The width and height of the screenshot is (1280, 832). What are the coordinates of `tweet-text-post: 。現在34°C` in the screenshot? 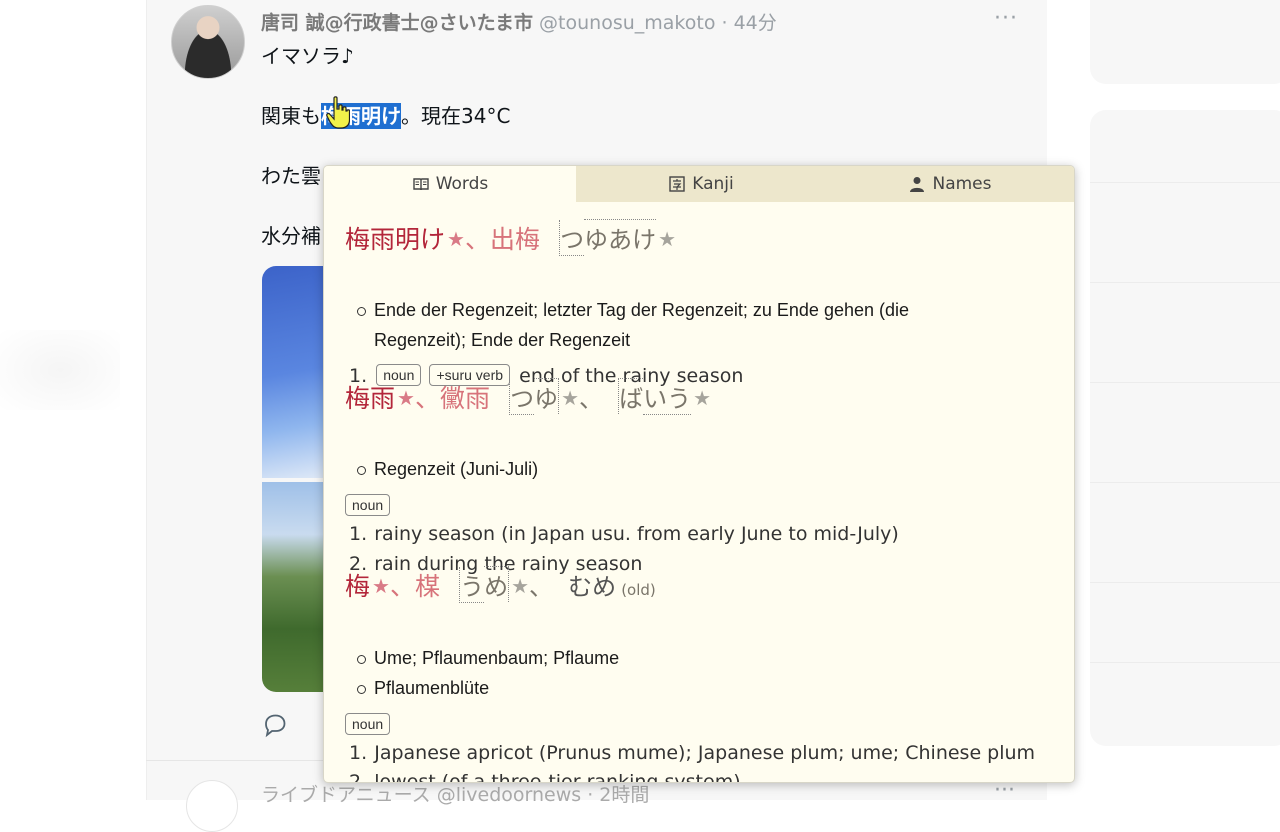 It's located at (456, 116).